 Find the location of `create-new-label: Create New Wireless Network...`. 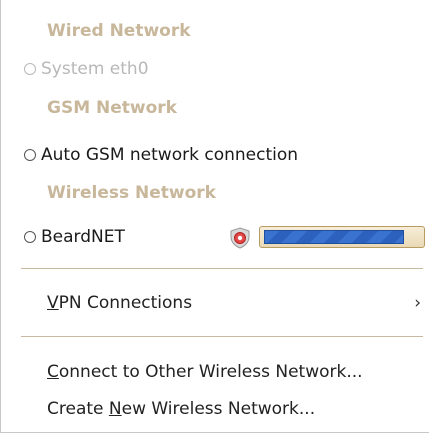

create-new-label: Create New Wireless Network... is located at coordinates (181, 409).